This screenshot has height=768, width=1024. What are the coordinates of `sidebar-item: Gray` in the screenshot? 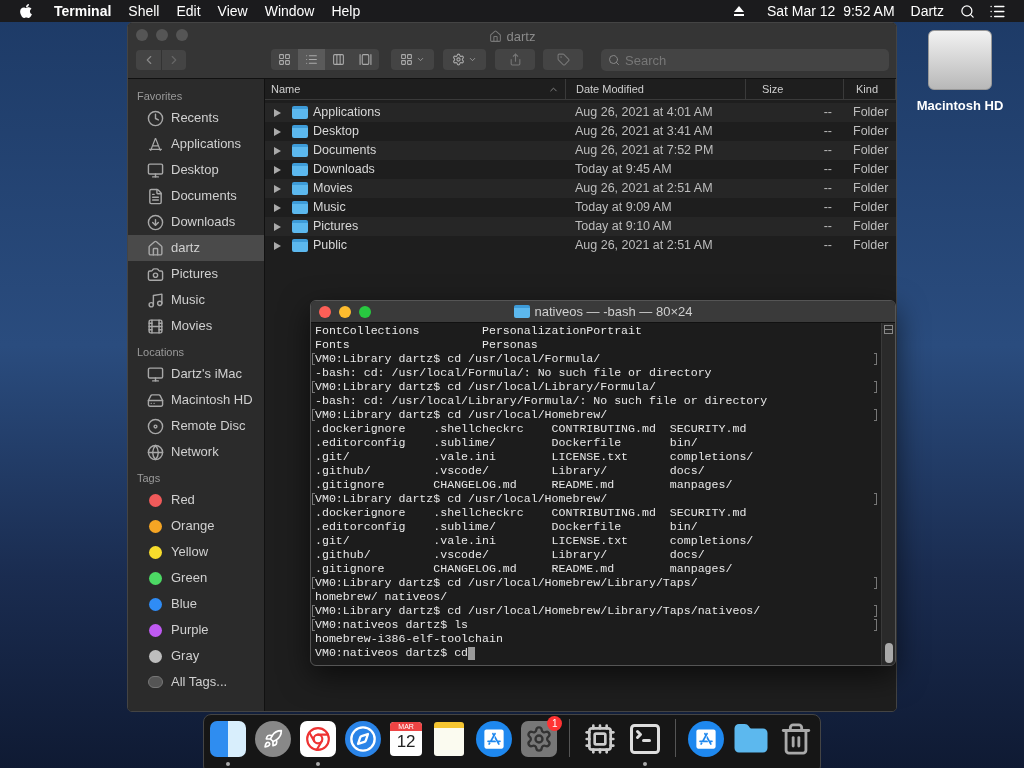 It's located at (196, 656).